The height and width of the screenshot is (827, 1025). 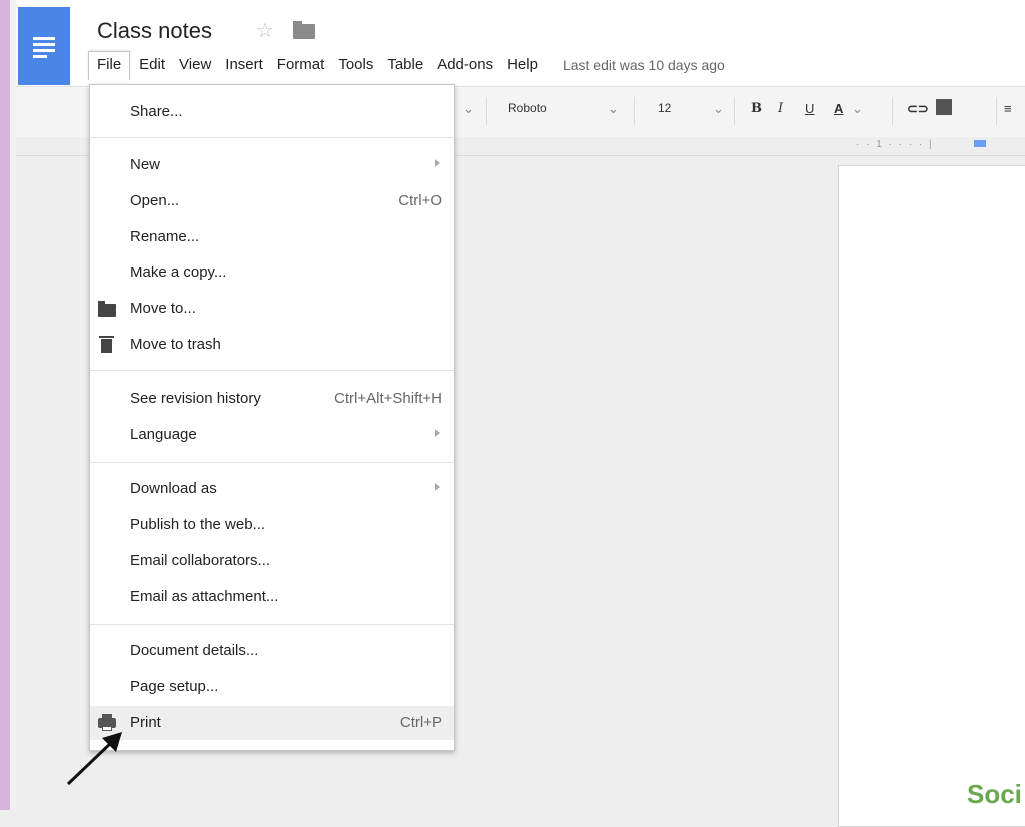 What do you see at coordinates (272, 165) in the screenshot?
I see `menu-item-new: New` at bounding box center [272, 165].